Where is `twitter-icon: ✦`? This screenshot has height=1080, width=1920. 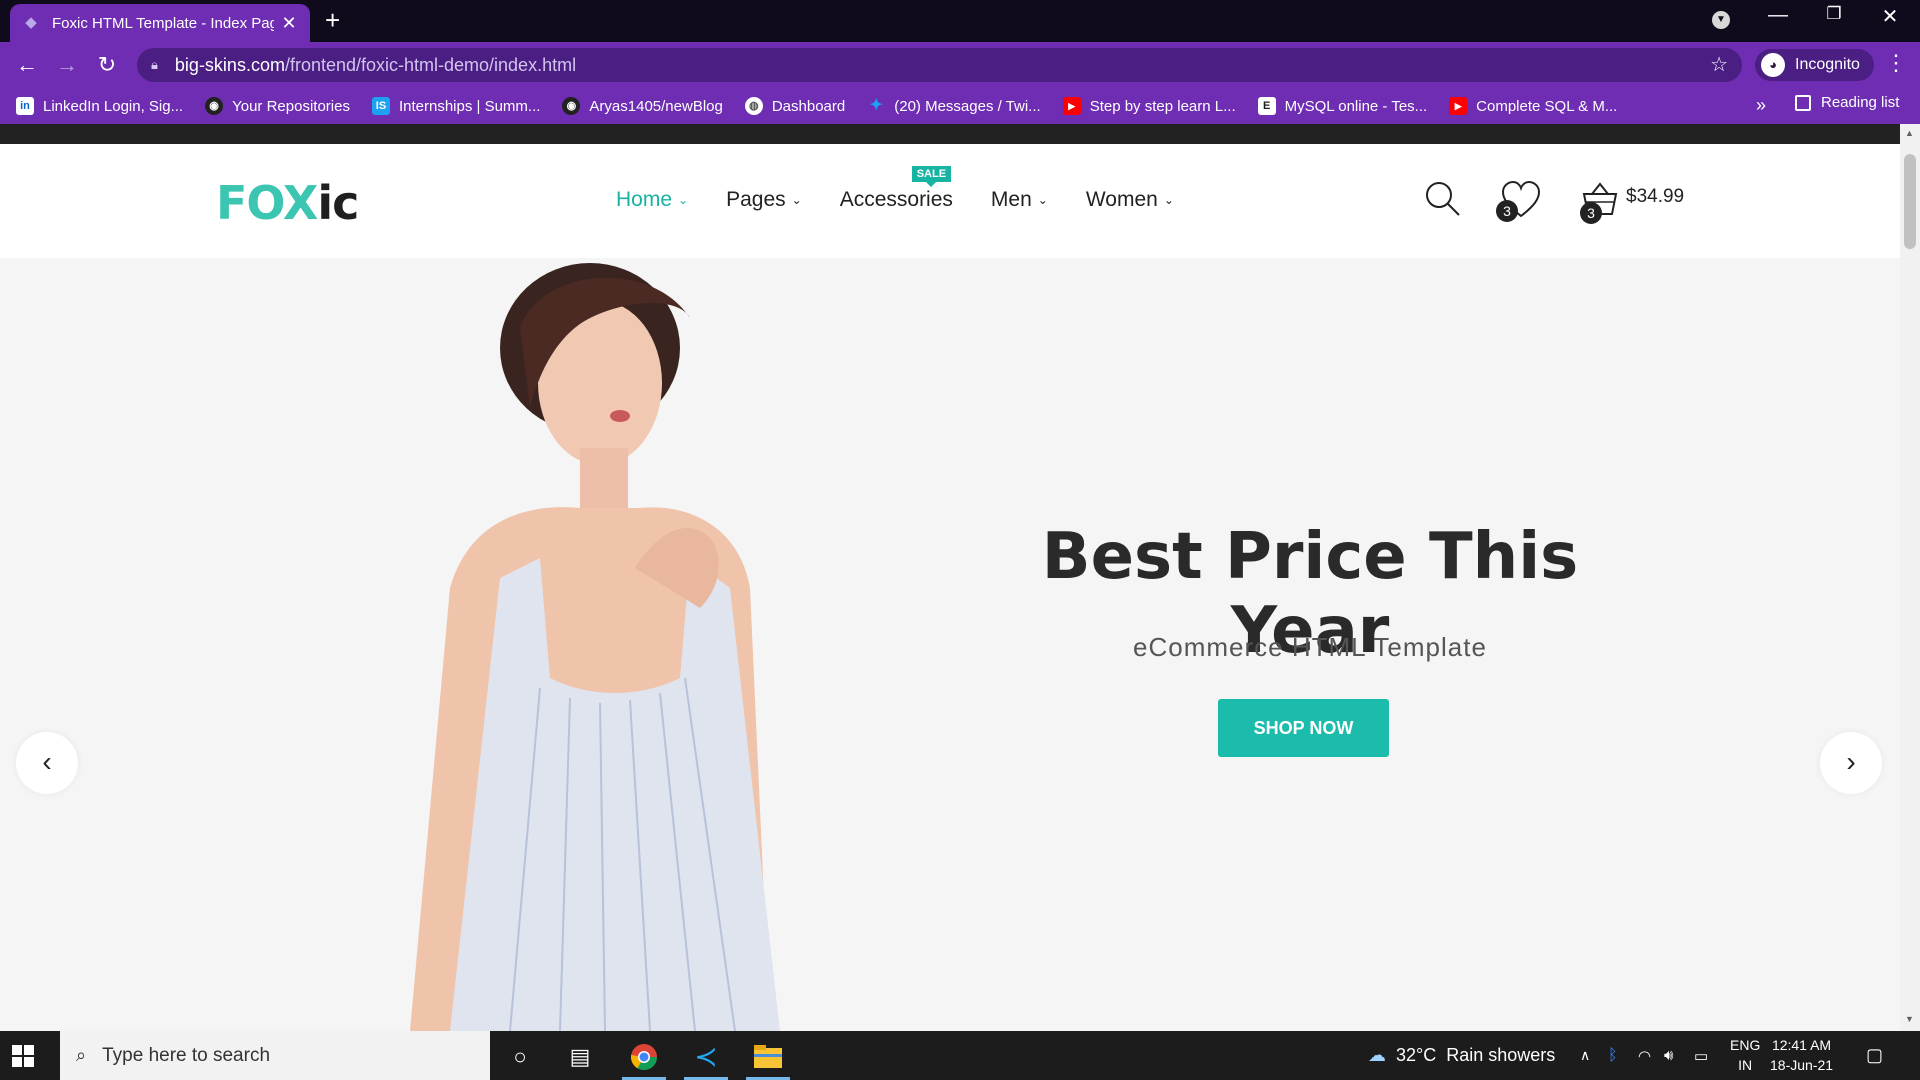
twitter-icon: ✦ is located at coordinates (876, 105).